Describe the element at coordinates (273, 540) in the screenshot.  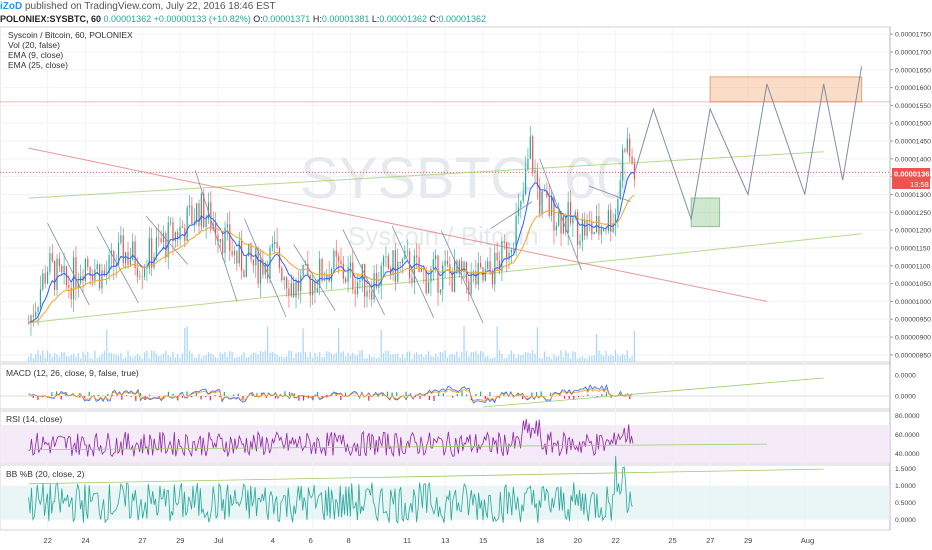
I see `date-tick-label: 4` at that location.